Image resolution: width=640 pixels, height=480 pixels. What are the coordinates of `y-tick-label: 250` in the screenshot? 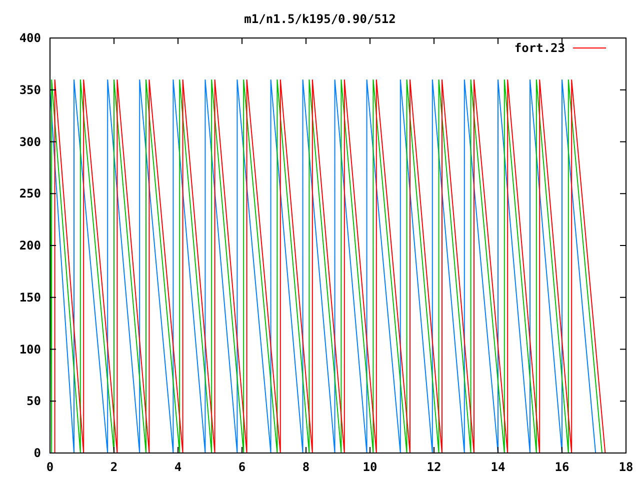 It's located at (30, 193).